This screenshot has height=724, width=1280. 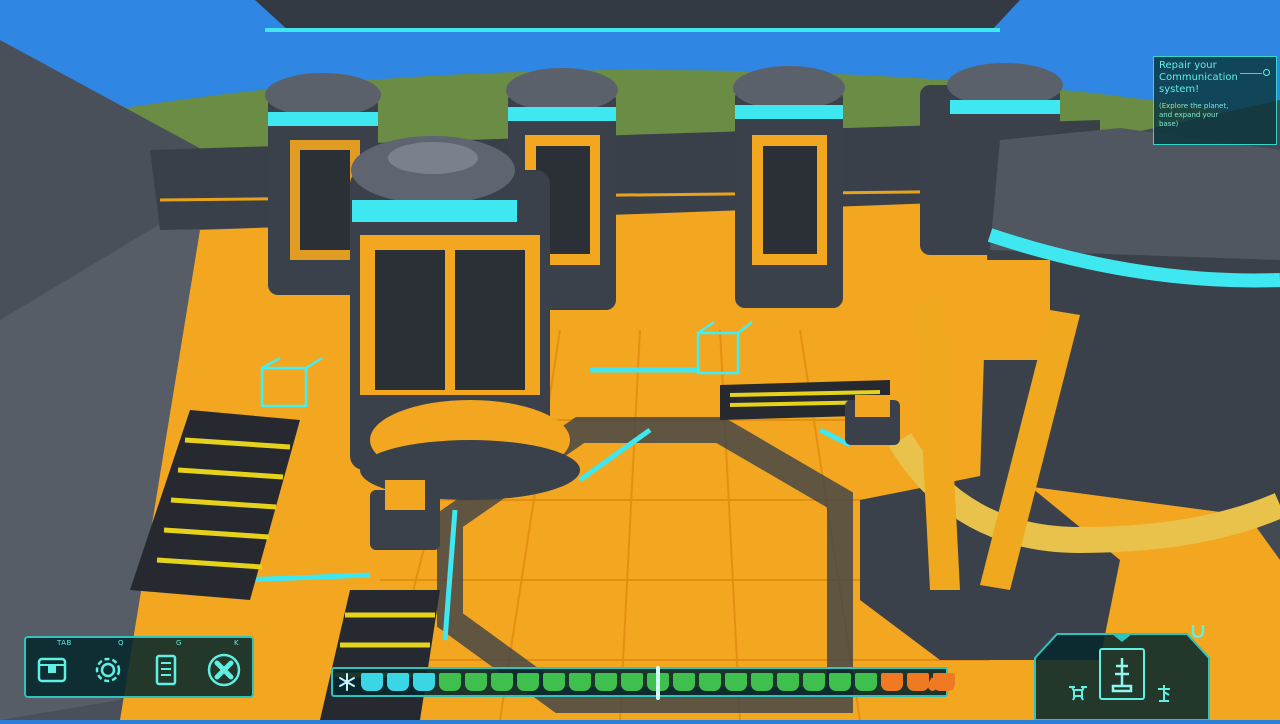 What do you see at coordinates (179, 643) in the screenshot?
I see `key-hint-g: G` at bounding box center [179, 643].